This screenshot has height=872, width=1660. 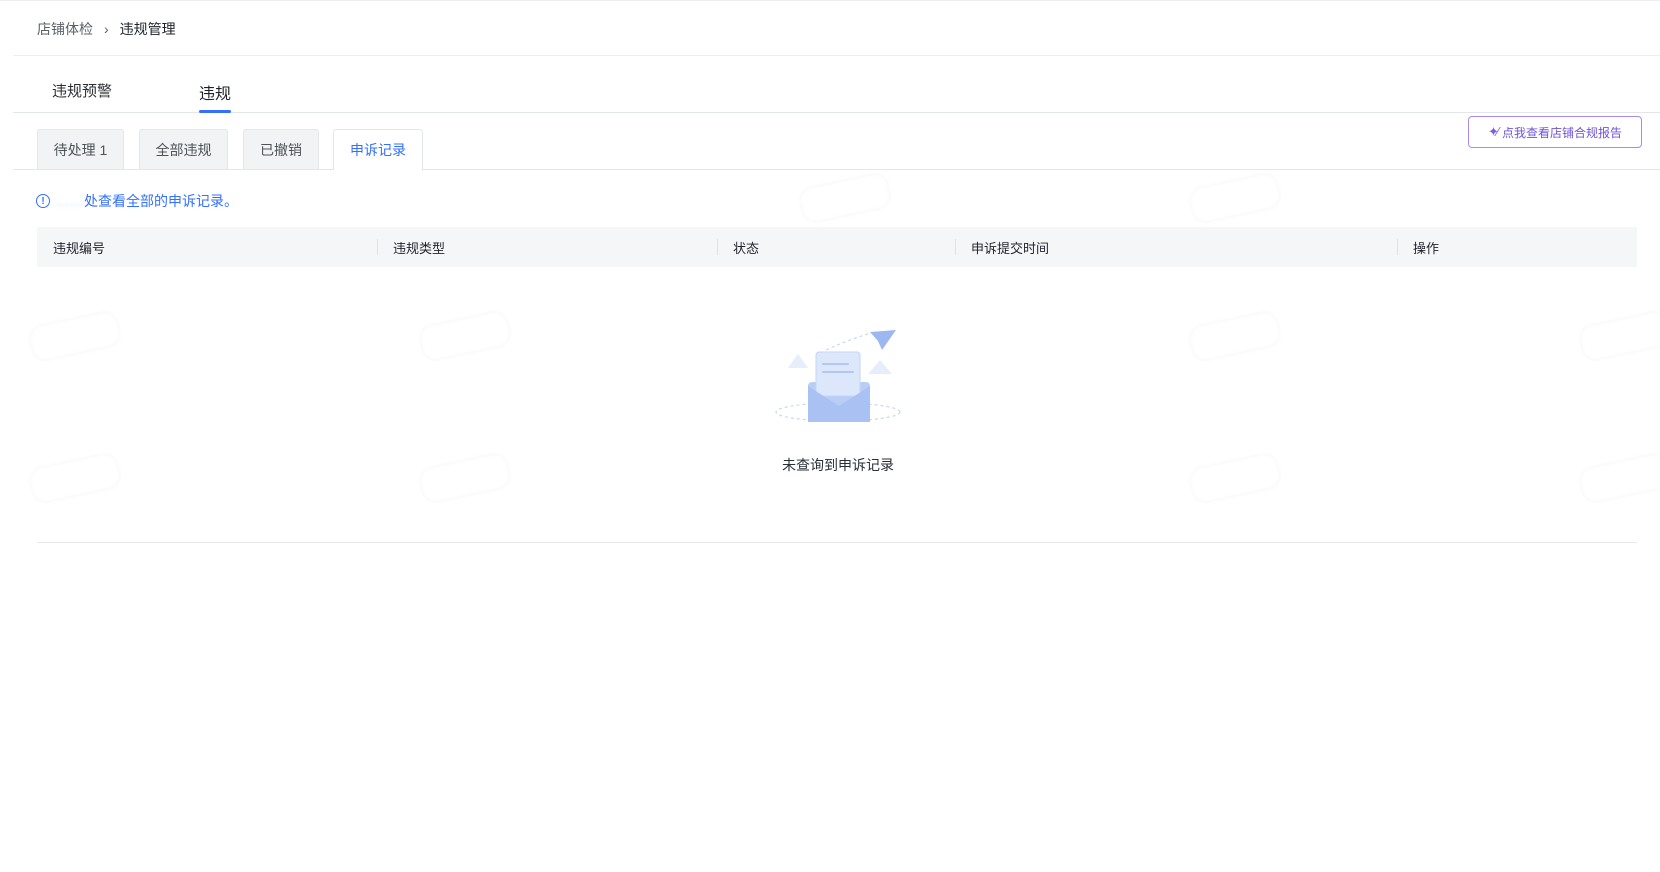 I want to click on active-tab-indicator, so click(x=215, y=111).